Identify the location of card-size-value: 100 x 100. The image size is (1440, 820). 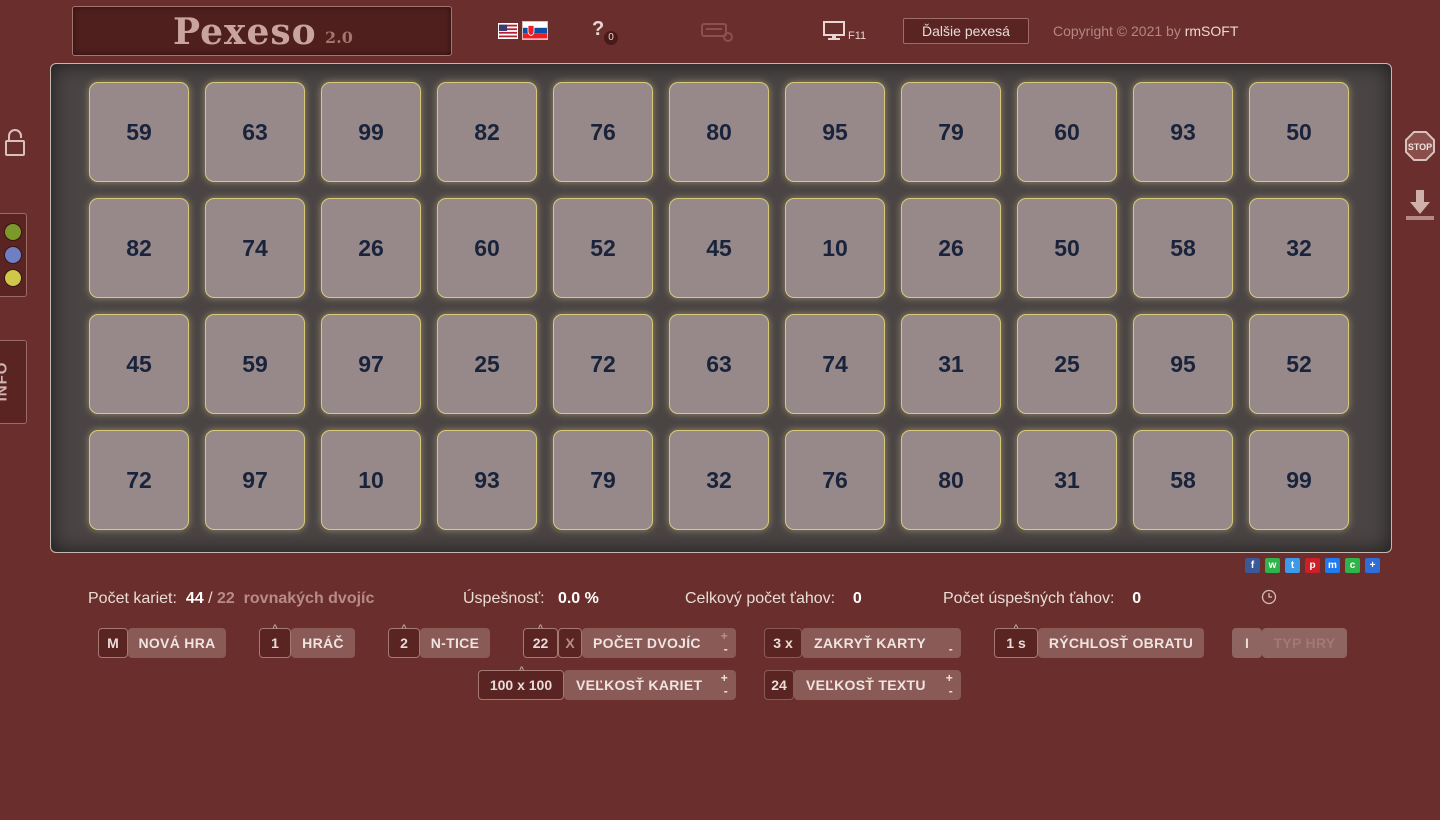
(521, 685).